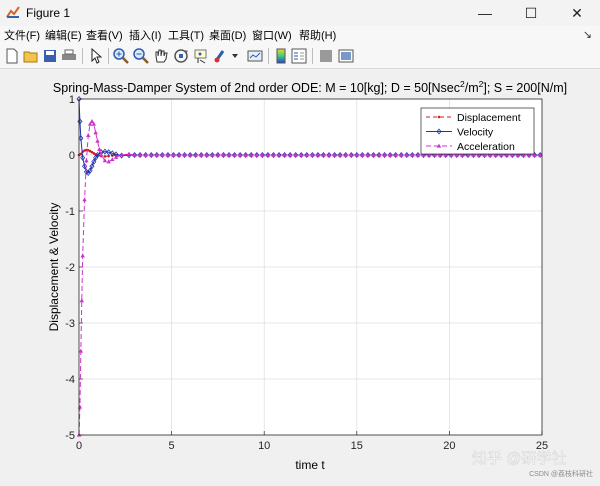  Describe the element at coordinates (181, 56) in the screenshot. I see `rotate-3d-icon` at that location.